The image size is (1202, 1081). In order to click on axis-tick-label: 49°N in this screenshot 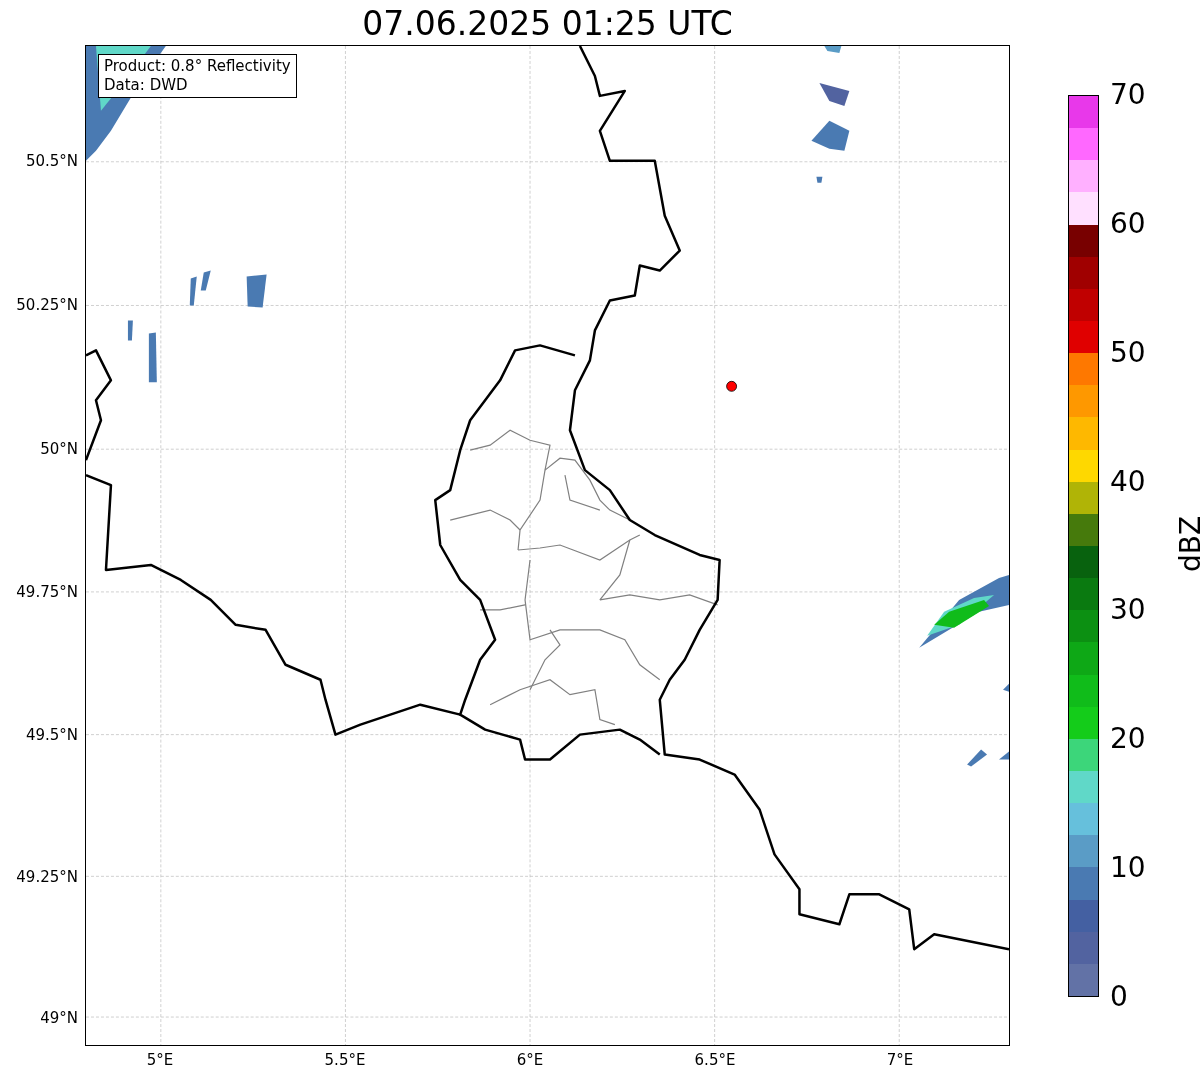, I will do `click(59, 1018)`.